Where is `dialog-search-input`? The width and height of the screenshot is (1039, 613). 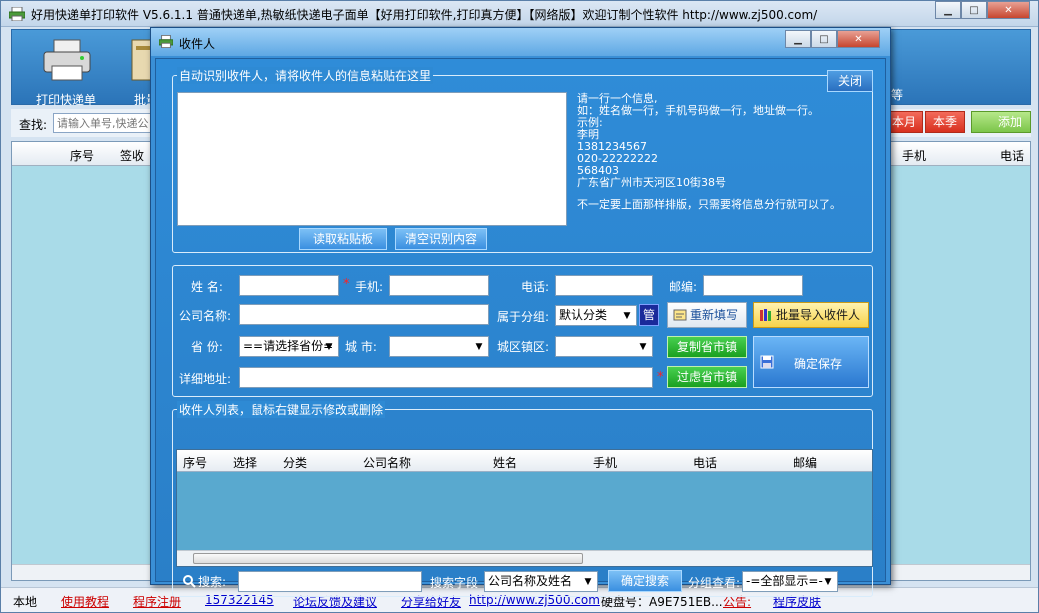
dialog-search-input is located at coordinates (330, 581).